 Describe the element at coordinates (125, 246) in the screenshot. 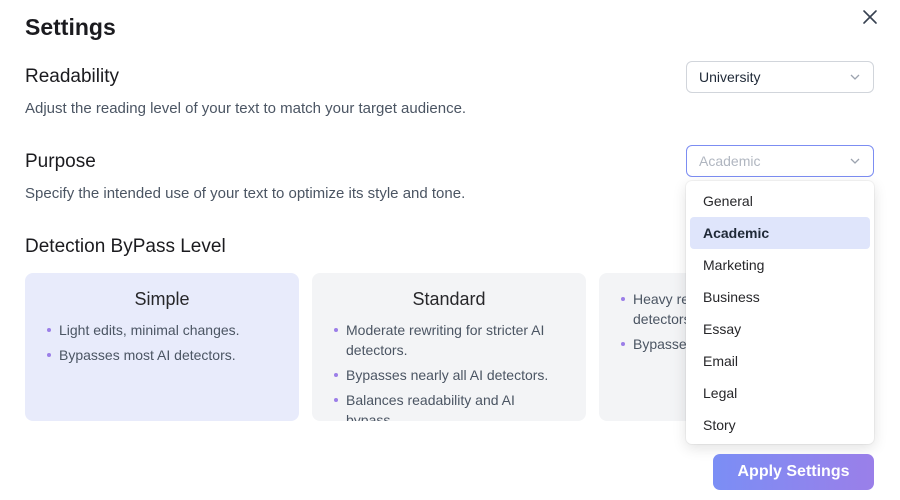

I see `bypass-title: Detection ByPass Level` at that location.